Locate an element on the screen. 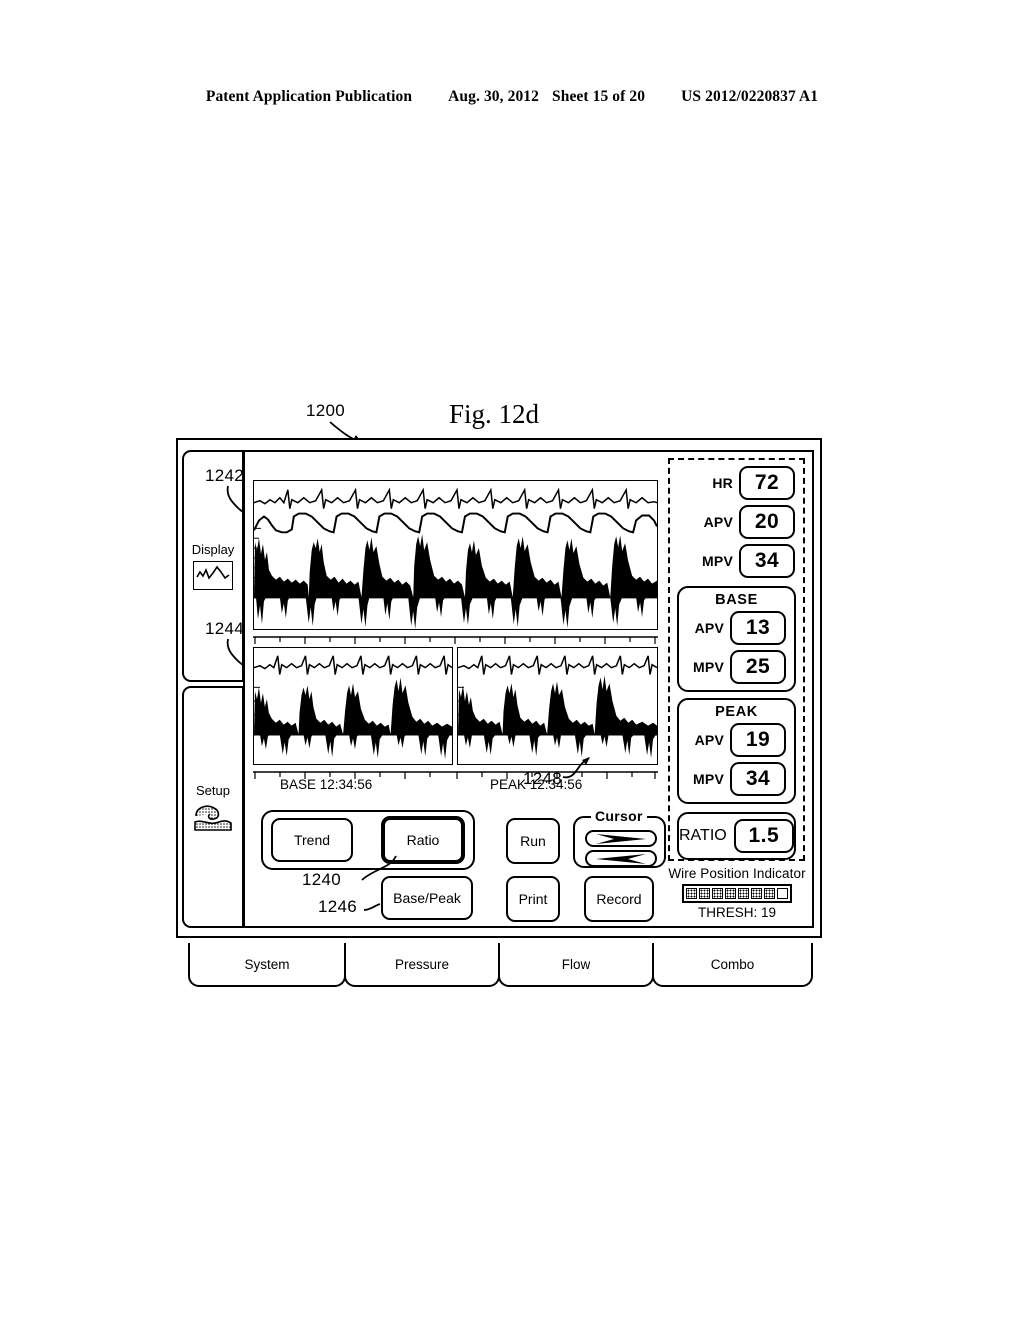  mpv-value: 34 is located at coordinates (767, 561).